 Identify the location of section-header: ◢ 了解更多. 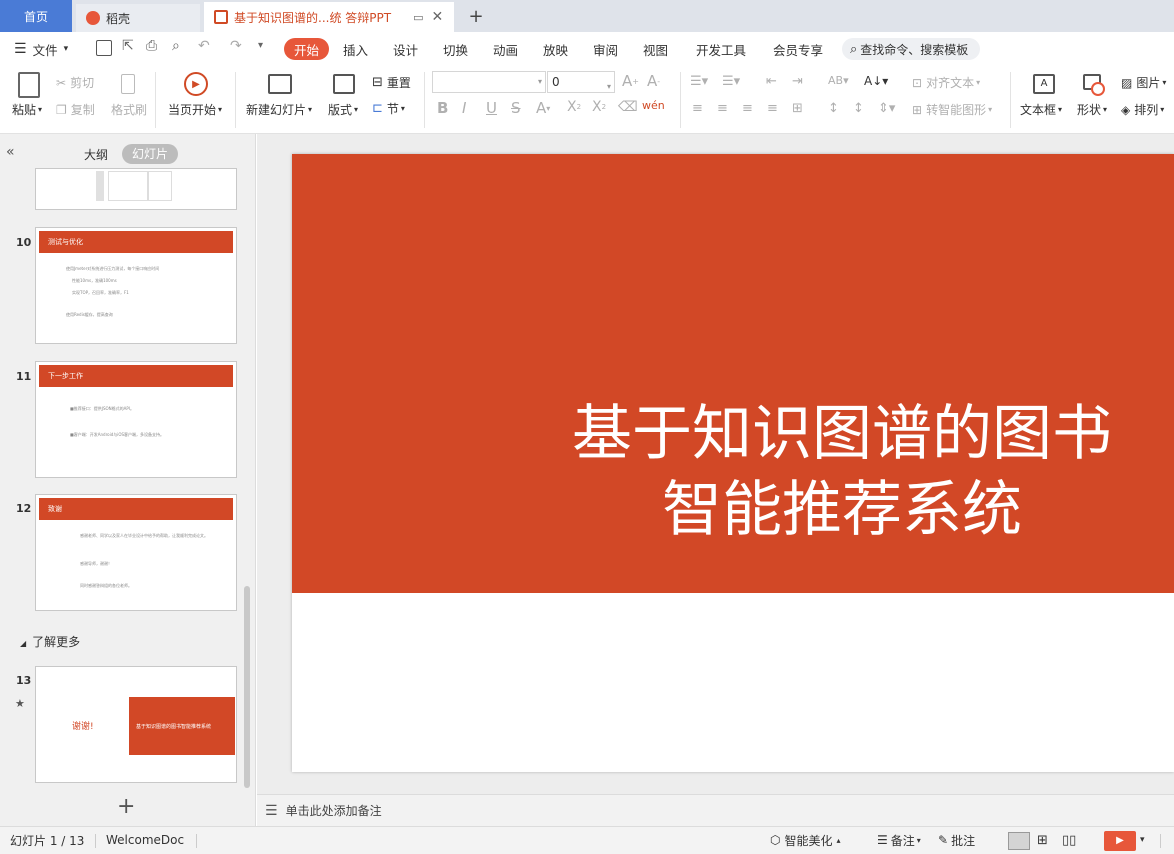
(50, 641).